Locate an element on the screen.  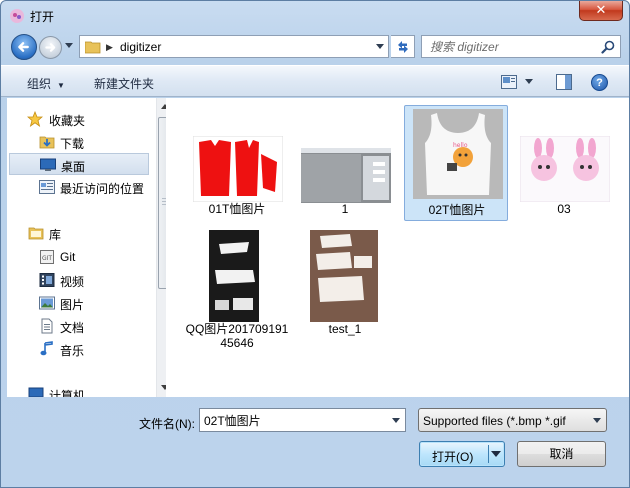
close-button: ✕ is located at coordinates (601, 11).